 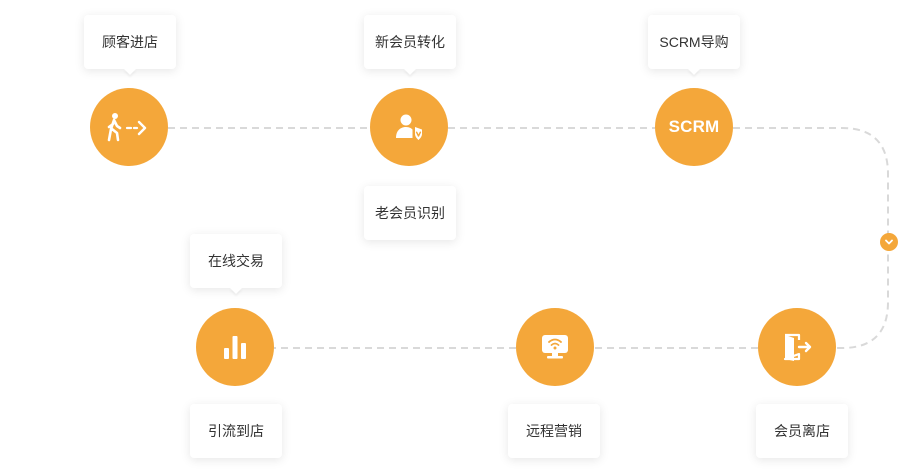 I want to click on stage-node-scrm: SCRM, so click(x=694, y=127).